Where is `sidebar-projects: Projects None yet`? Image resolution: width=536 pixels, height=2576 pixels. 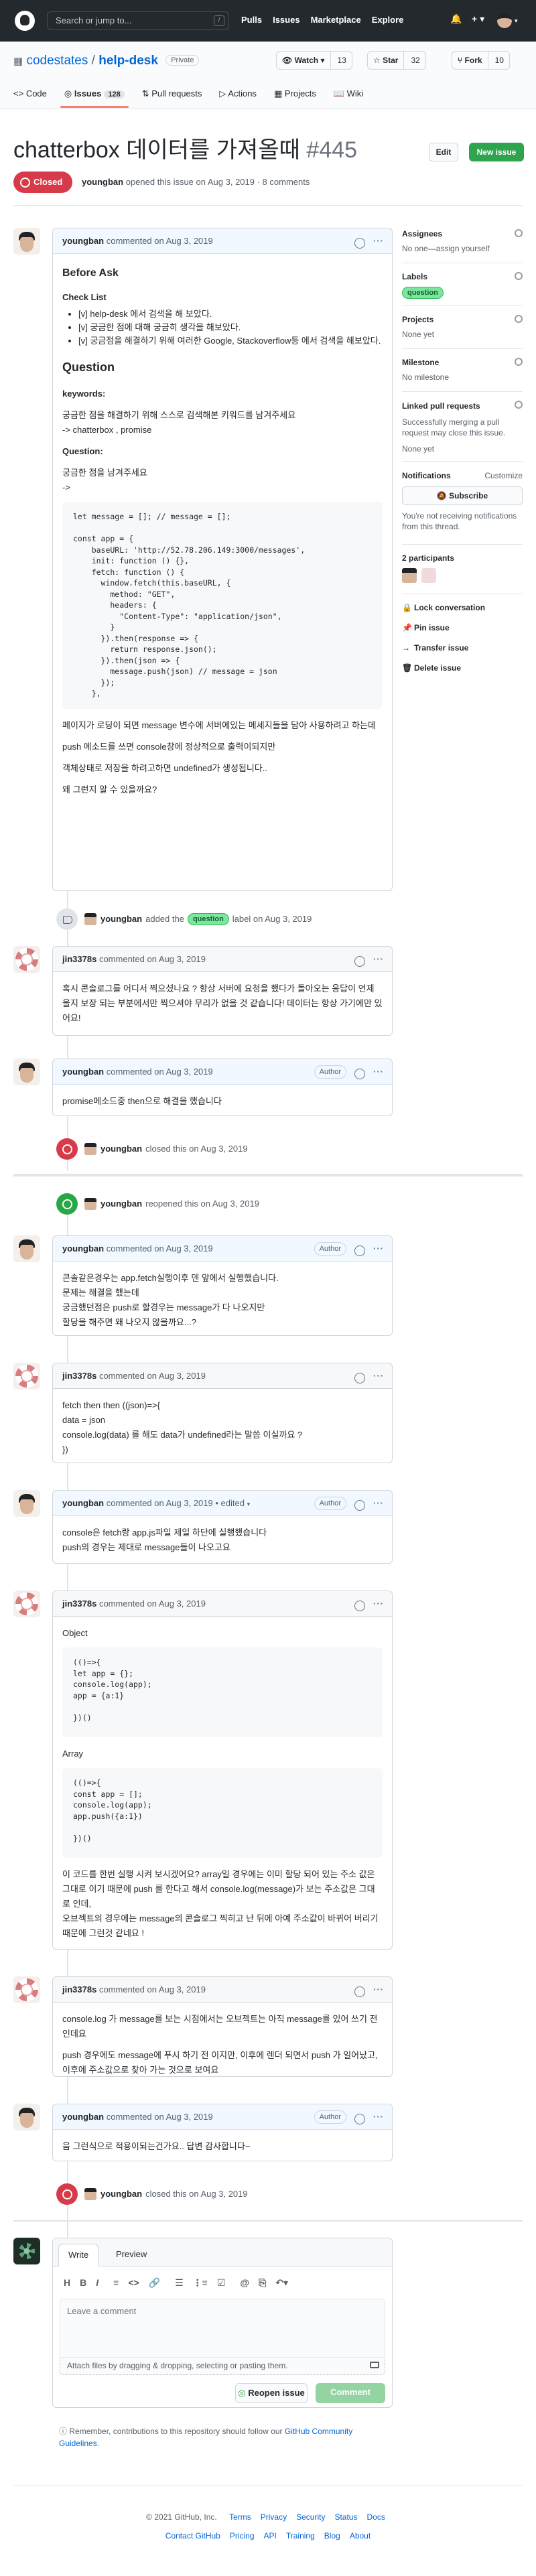
sidebar-projects: Projects None yet is located at coordinates (463, 327).